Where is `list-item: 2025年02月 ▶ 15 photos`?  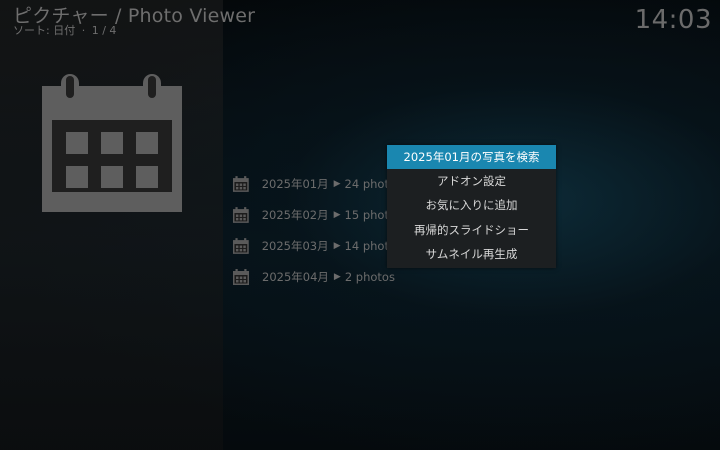 list-item: 2025年02月 ▶ 15 photos is located at coordinates (317, 214).